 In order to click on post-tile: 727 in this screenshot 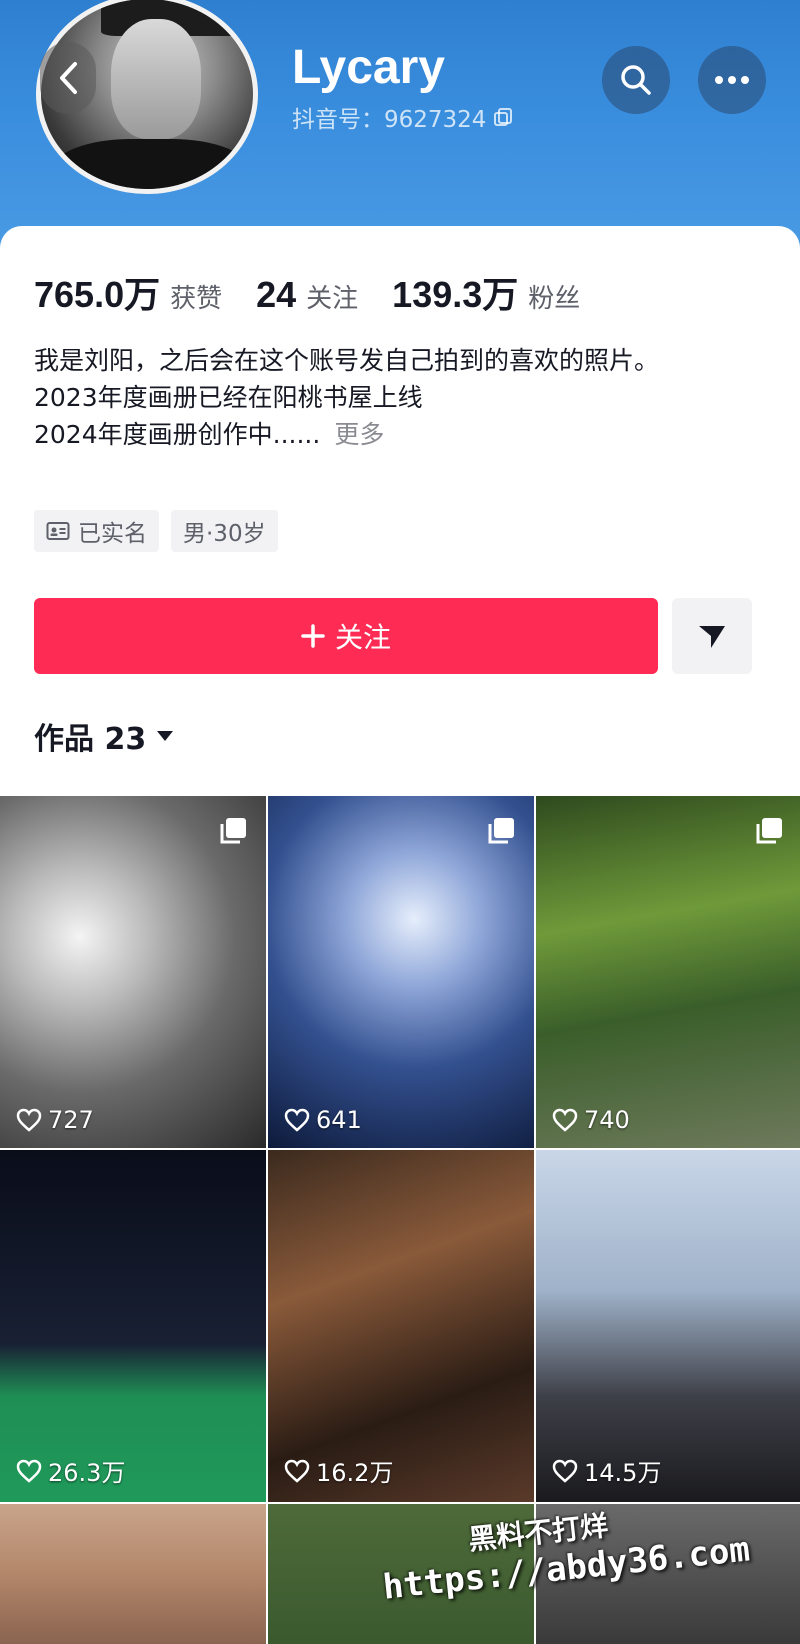, I will do `click(133, 972)`.